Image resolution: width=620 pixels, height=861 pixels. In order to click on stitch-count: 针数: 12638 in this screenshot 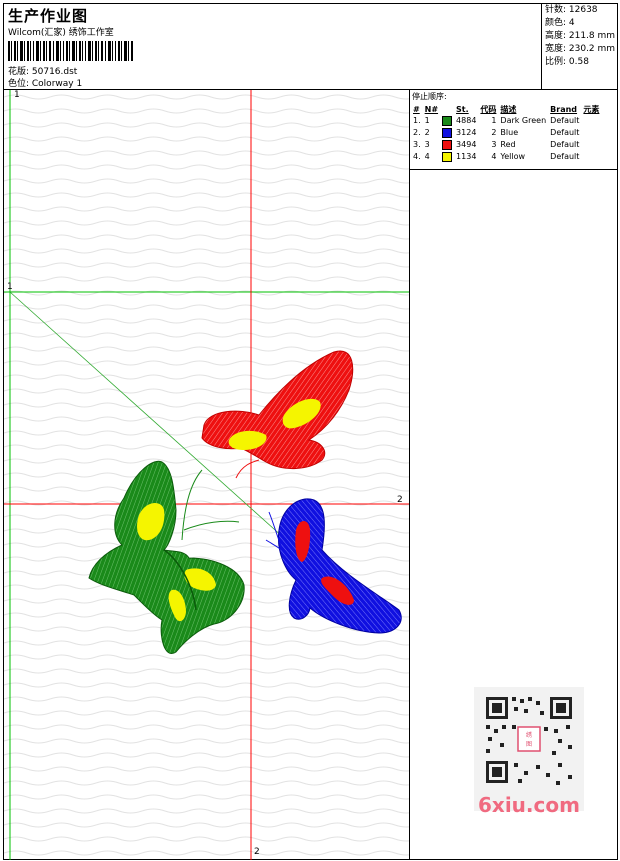, I will do `click(571, 10)`.